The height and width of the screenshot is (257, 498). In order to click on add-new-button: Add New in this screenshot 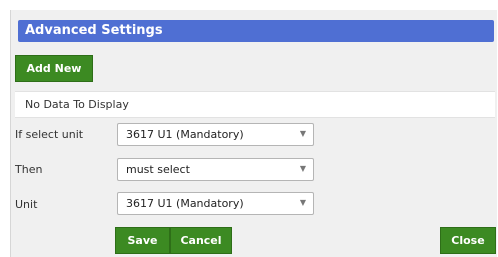, I will do `click(54, 68)`.